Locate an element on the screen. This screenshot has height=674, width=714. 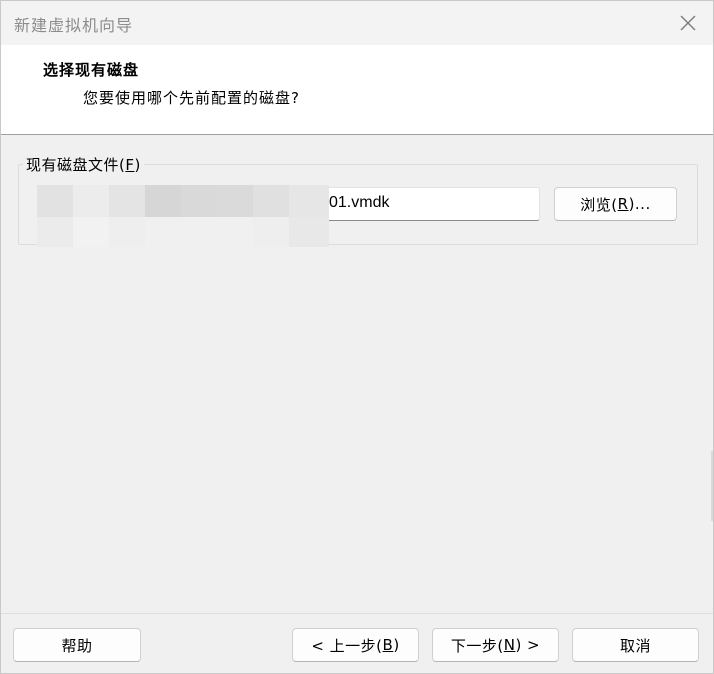
mnemonic-f: F is located at coordinates (130, 165).